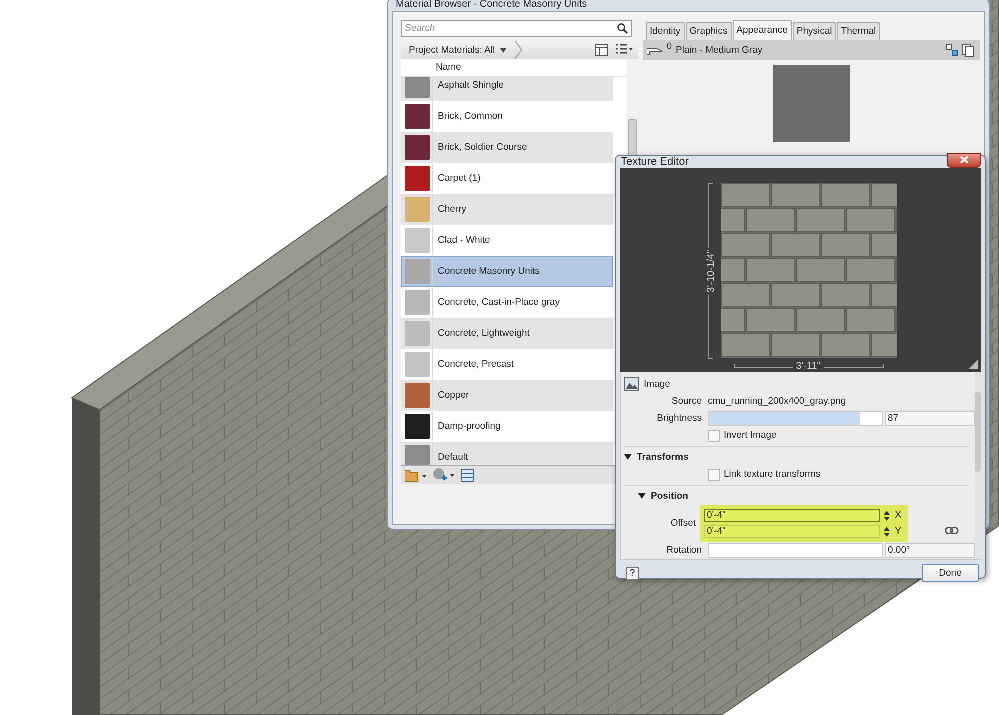 This screenshot has height=715, width=999. I want to click on library-folder-icon, so click(416, 475).